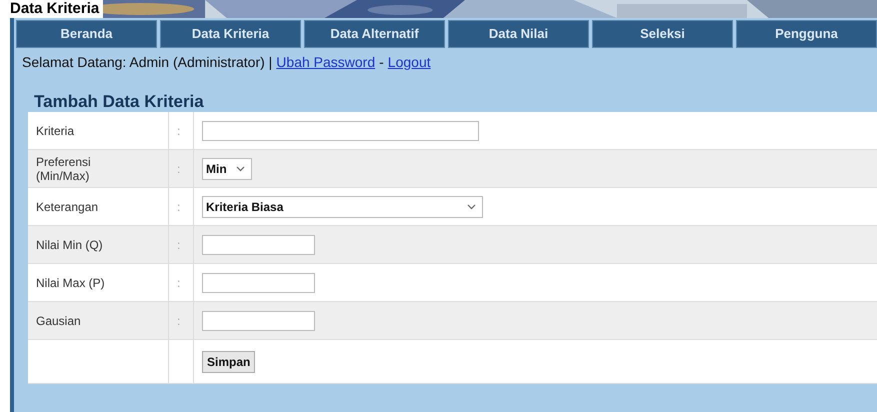 This screenshot has width=877, height=412. Describe the element at coordinates (86, 34) in the screenshot. I see `nav-tab: Beranda` at that location.